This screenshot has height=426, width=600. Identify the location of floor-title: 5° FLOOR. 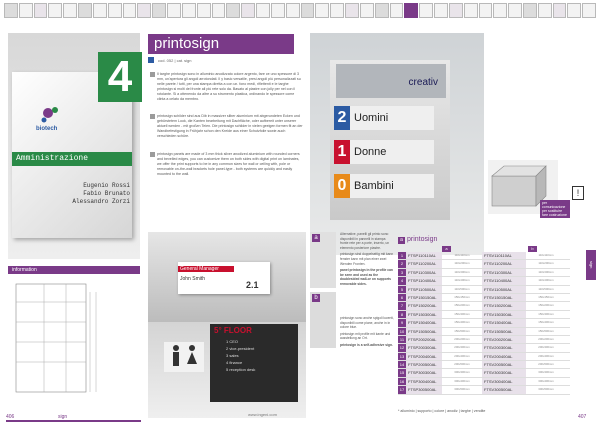
(233, 330).